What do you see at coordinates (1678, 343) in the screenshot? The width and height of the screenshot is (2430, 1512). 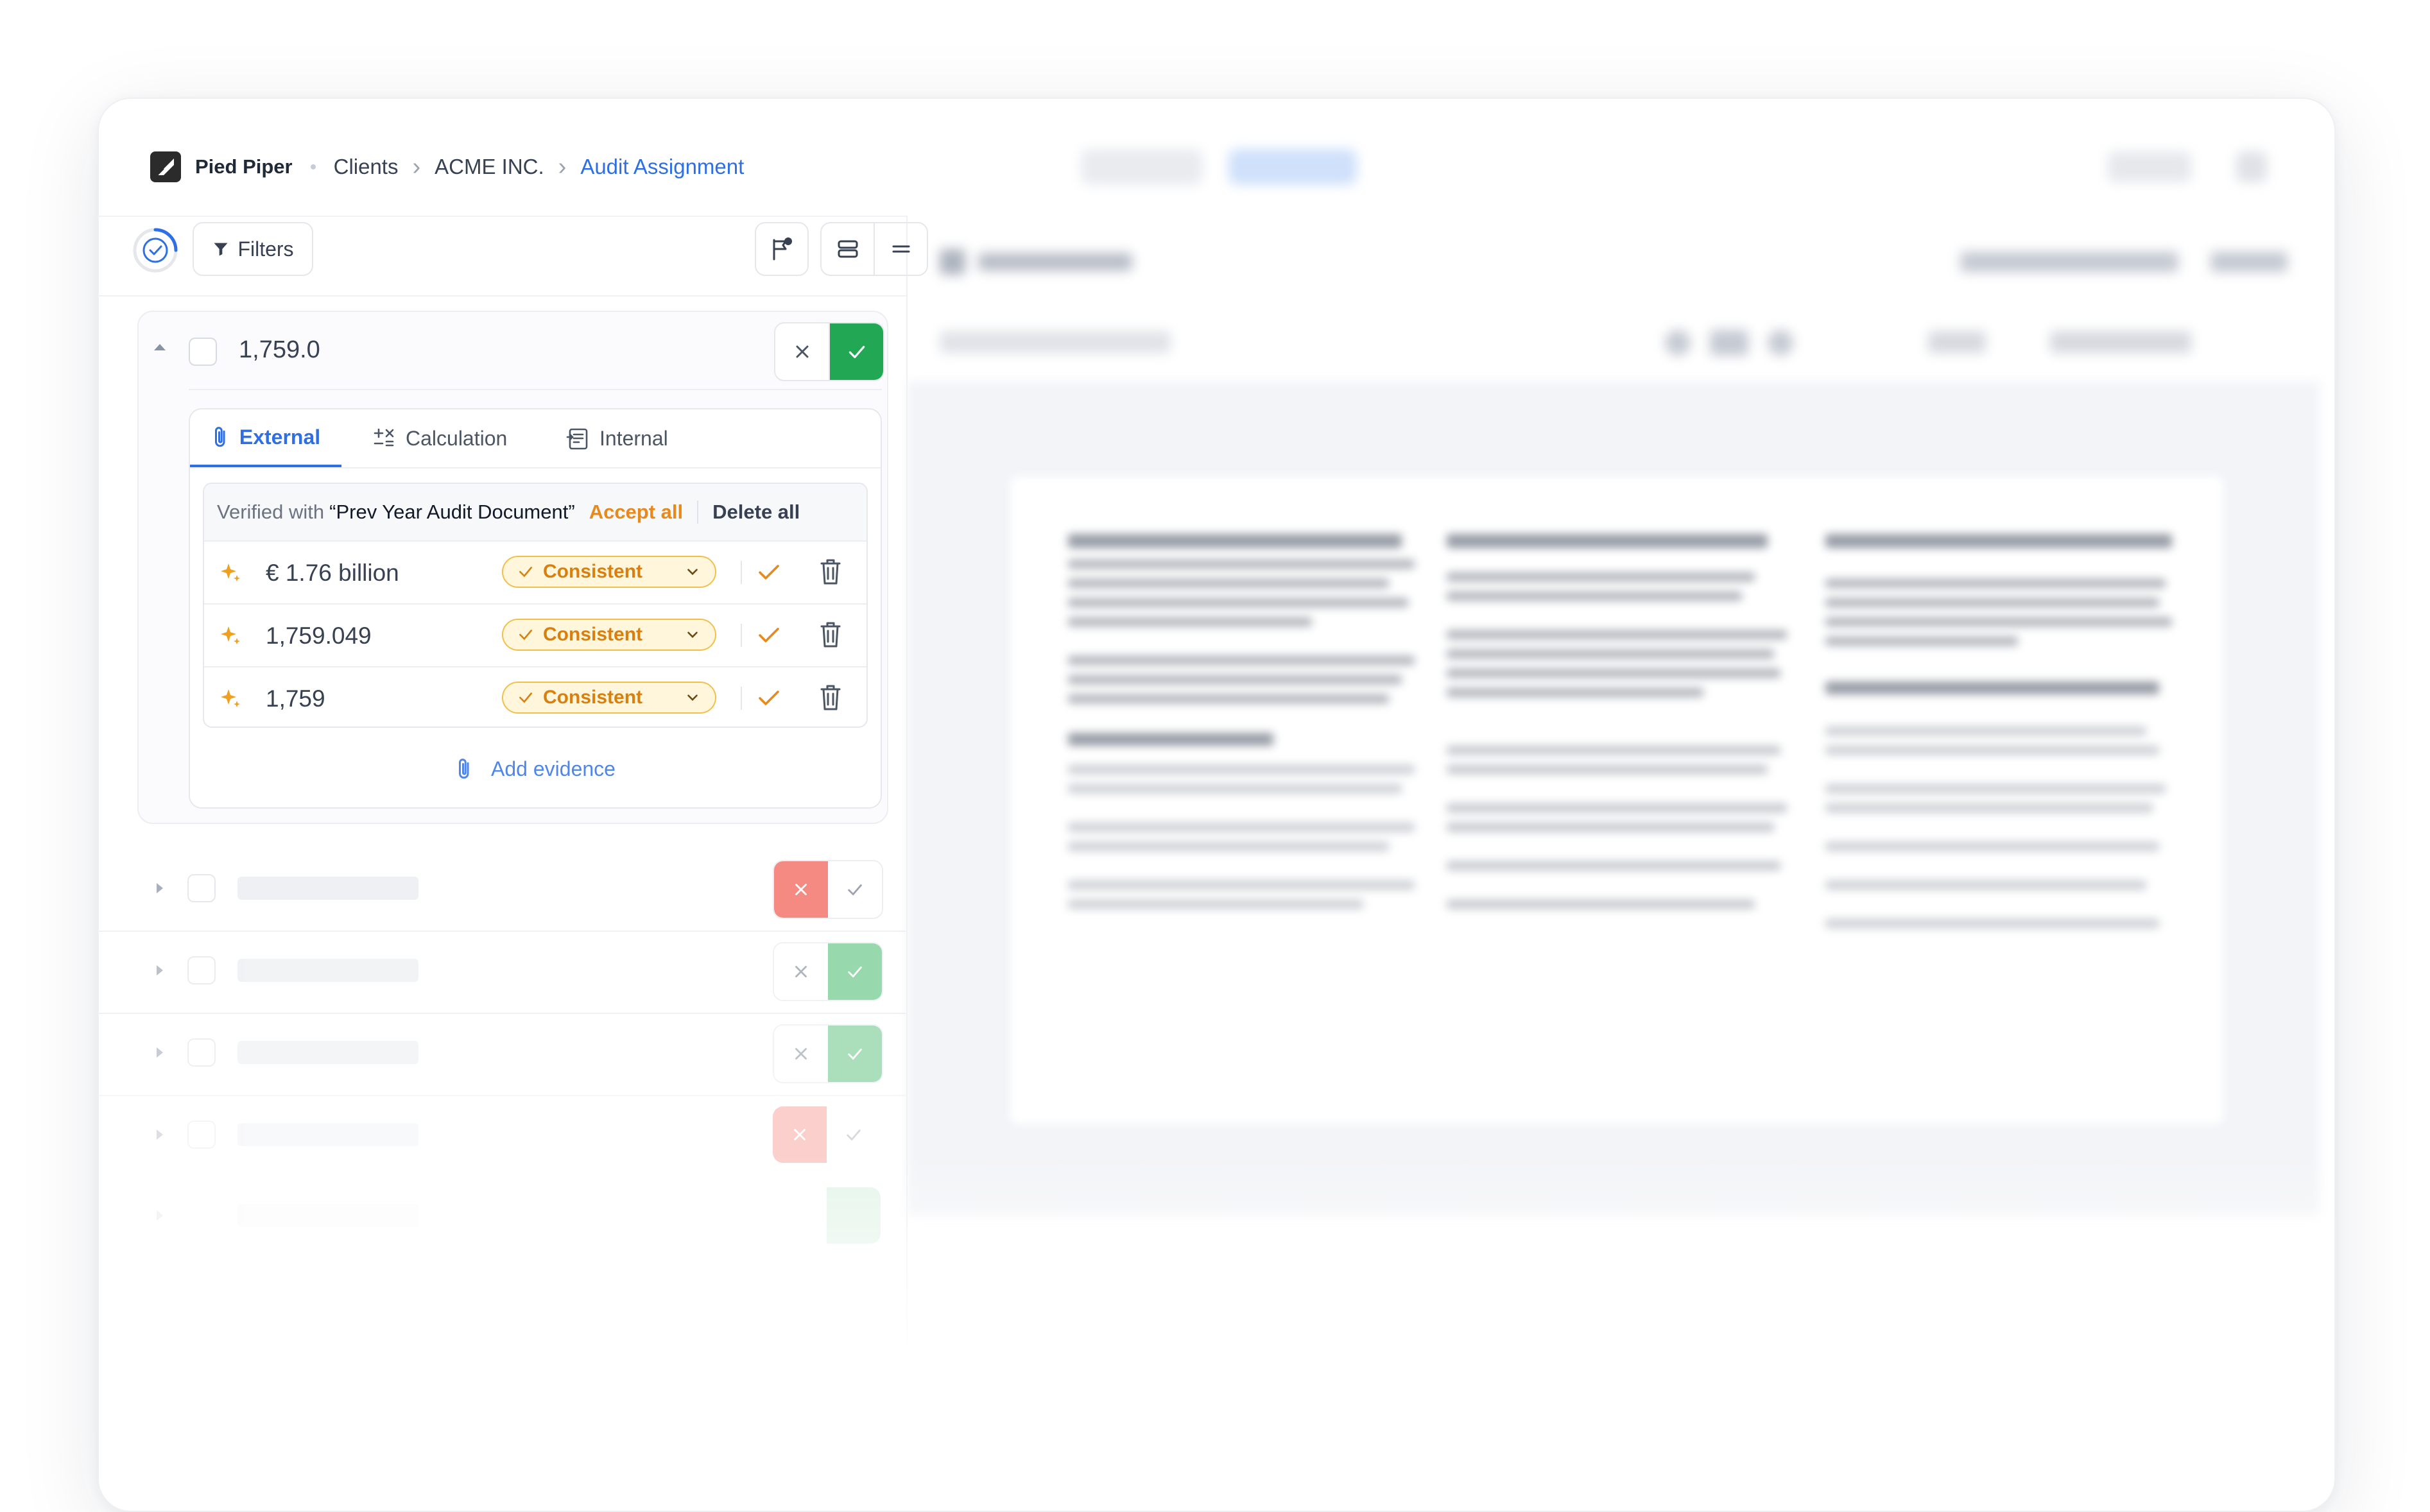 I see `zoom-out-icon` at bounding box center [1678, 343].